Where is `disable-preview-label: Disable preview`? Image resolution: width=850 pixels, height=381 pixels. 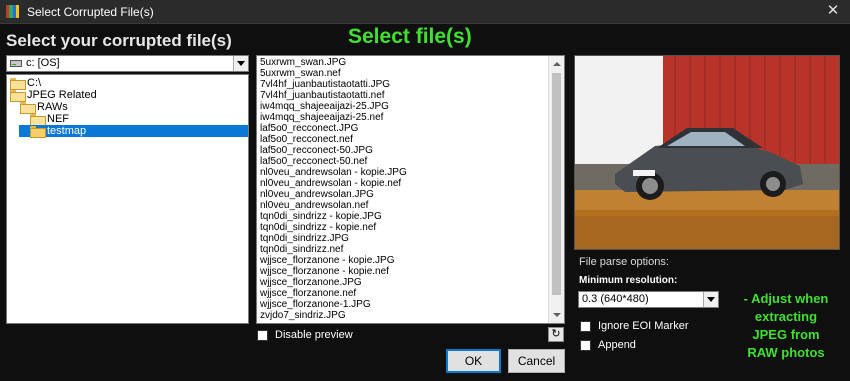 disable-preview-label: Disable preview is located at coordinates (314, 335).